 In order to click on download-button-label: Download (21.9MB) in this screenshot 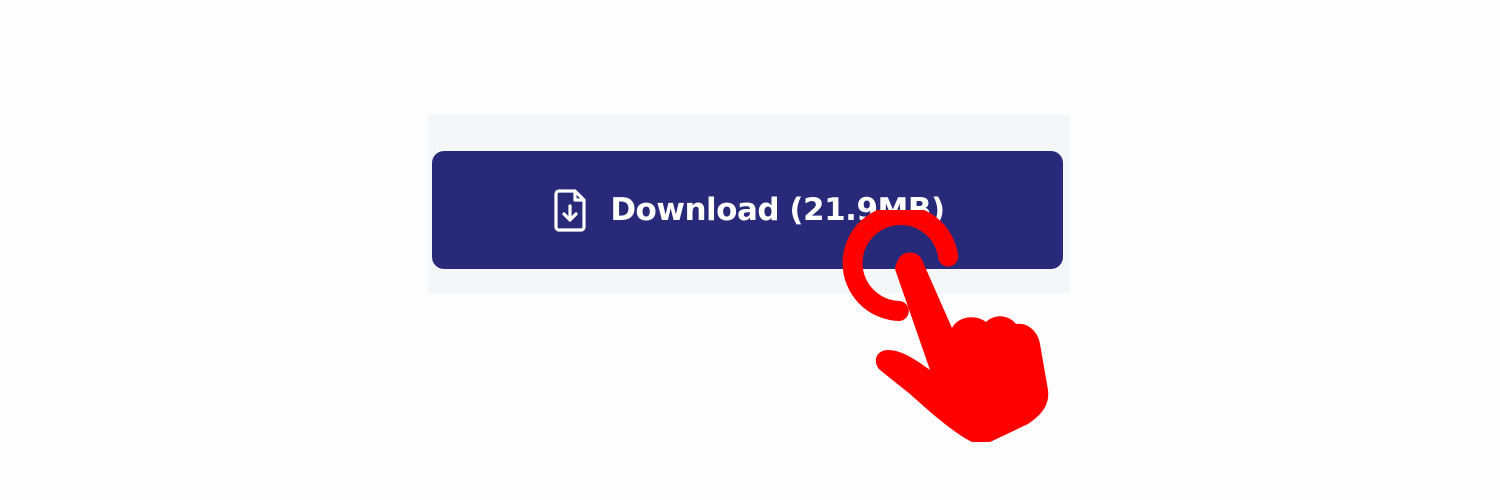, I will do `click(777, 210)`.